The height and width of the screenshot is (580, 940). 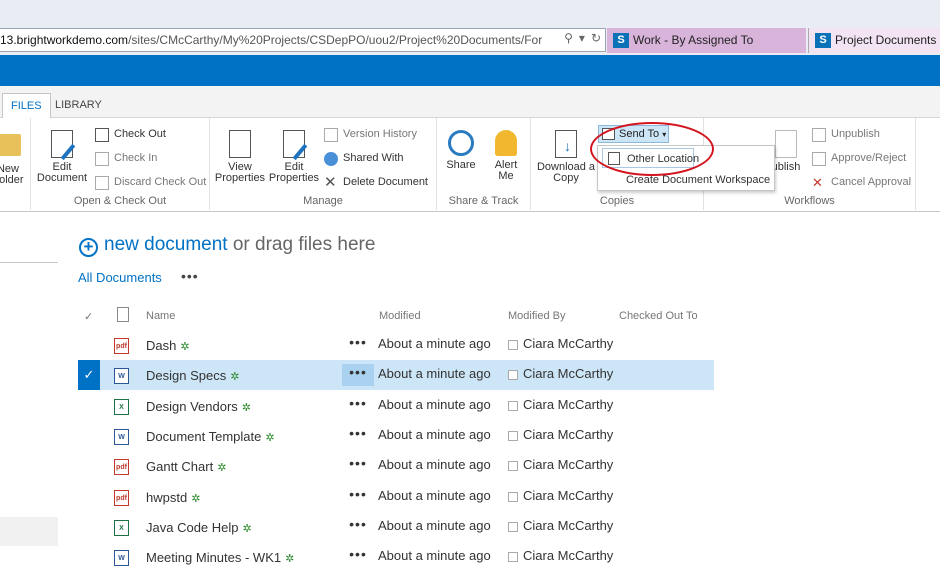 I want to click on check-out-button: Check Out, so click(x=130, y=135).